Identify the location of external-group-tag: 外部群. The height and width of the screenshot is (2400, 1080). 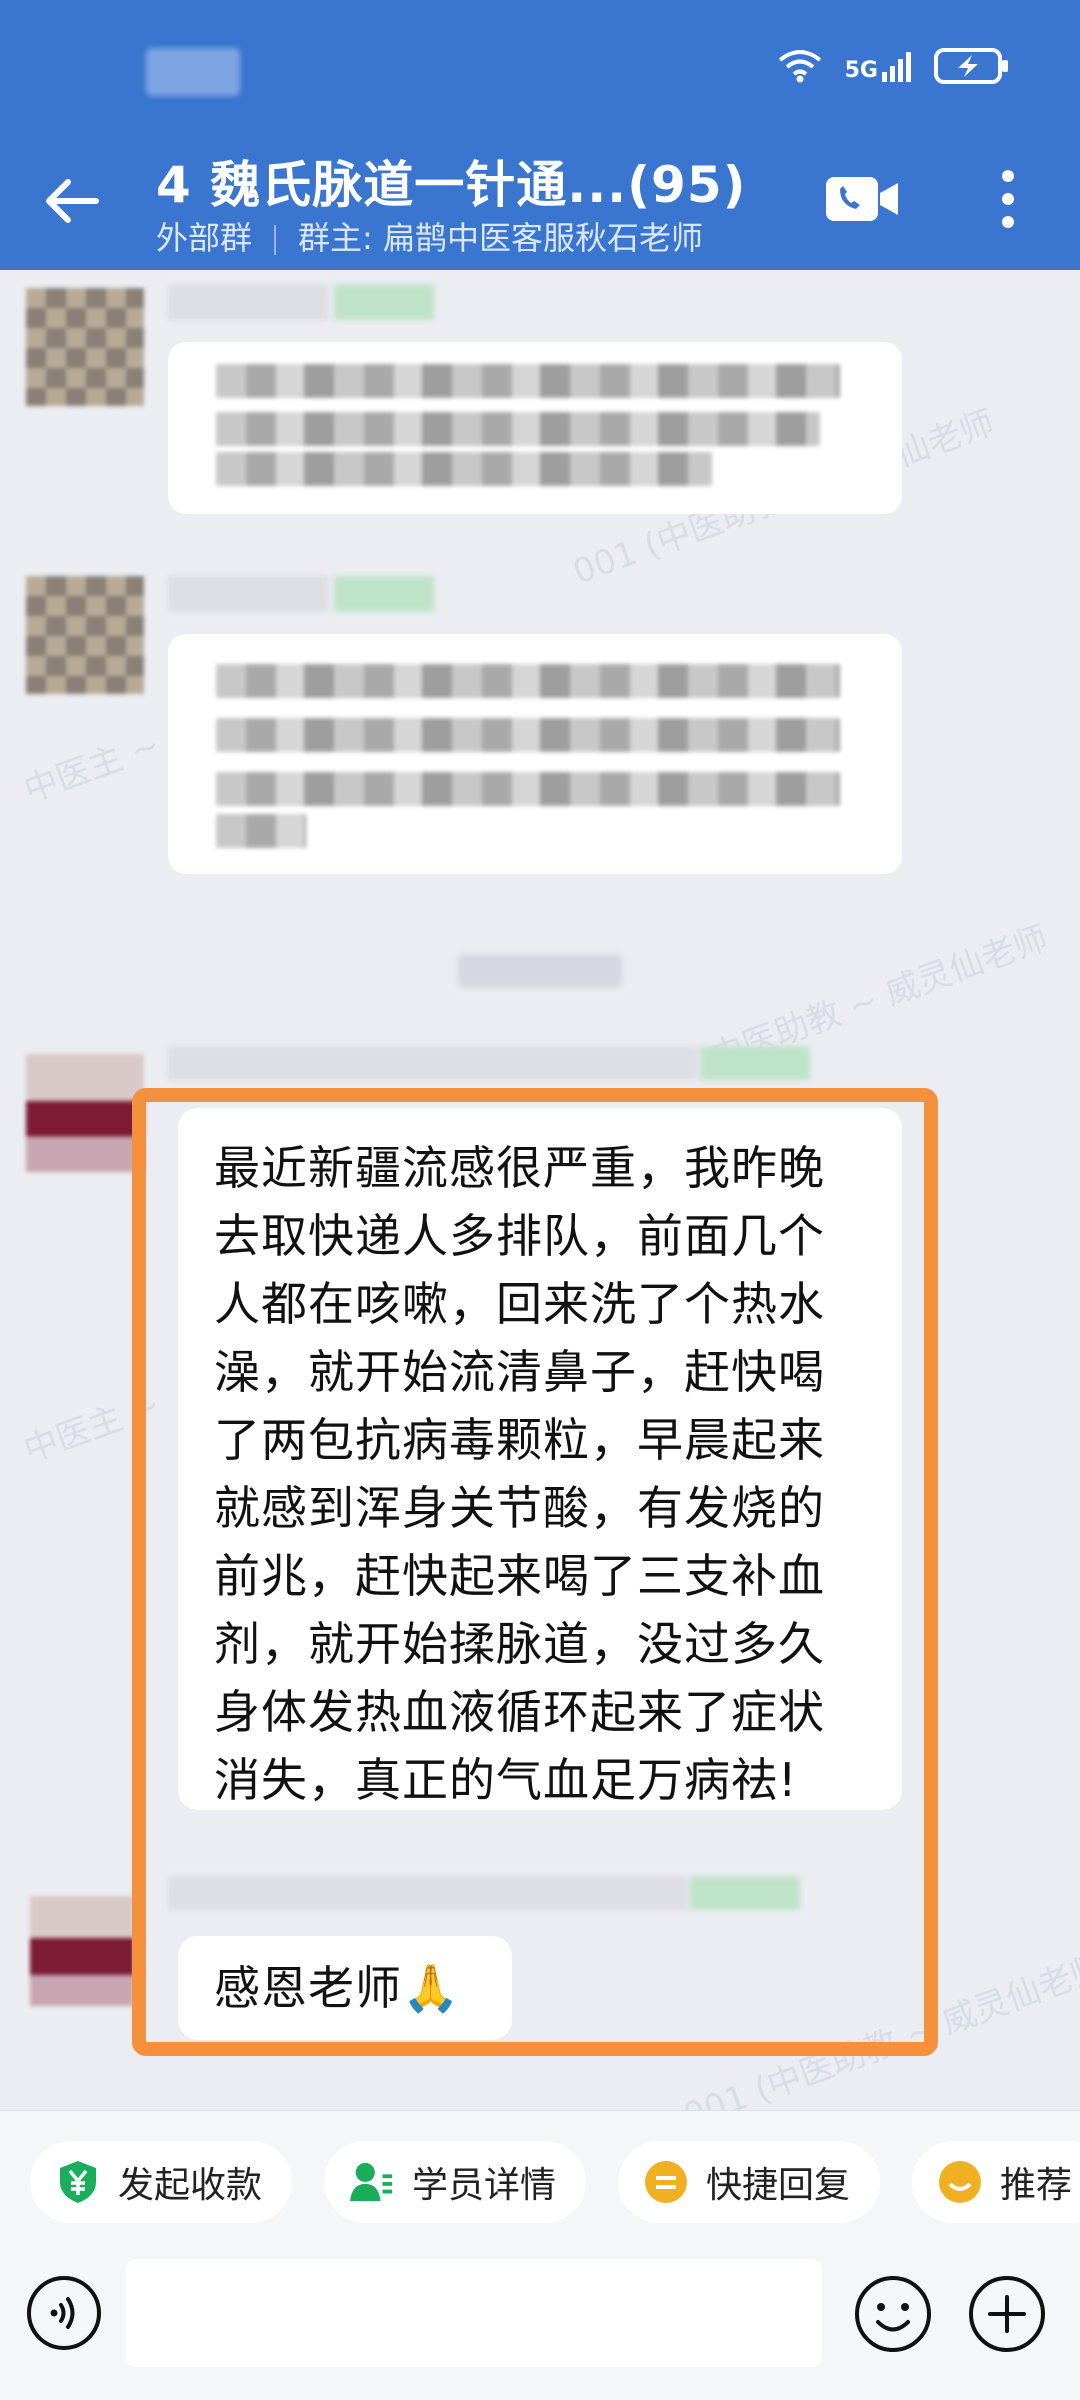
(204, 238).